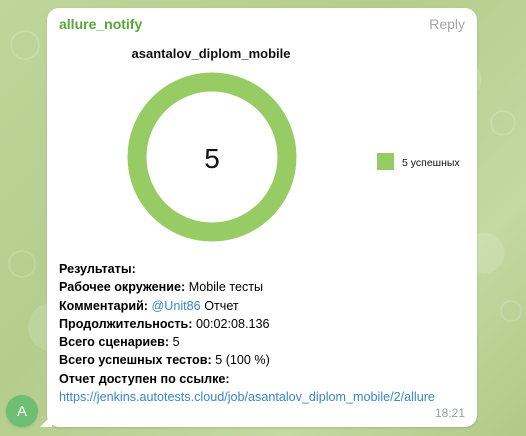 The width and height of the screenshot is (526, 436). I want to click on comment-line: Комментарий: @Unit86 Отчет, so click(264, 306).